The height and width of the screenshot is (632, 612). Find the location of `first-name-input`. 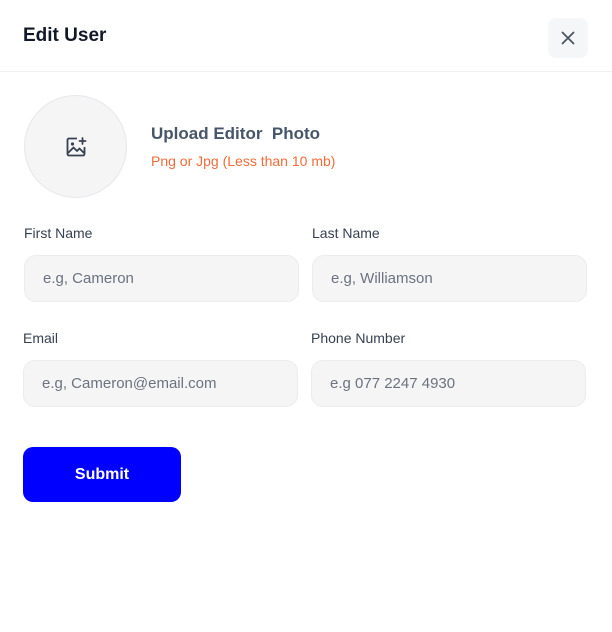

first-name-input is located at coordinates (161, 278).